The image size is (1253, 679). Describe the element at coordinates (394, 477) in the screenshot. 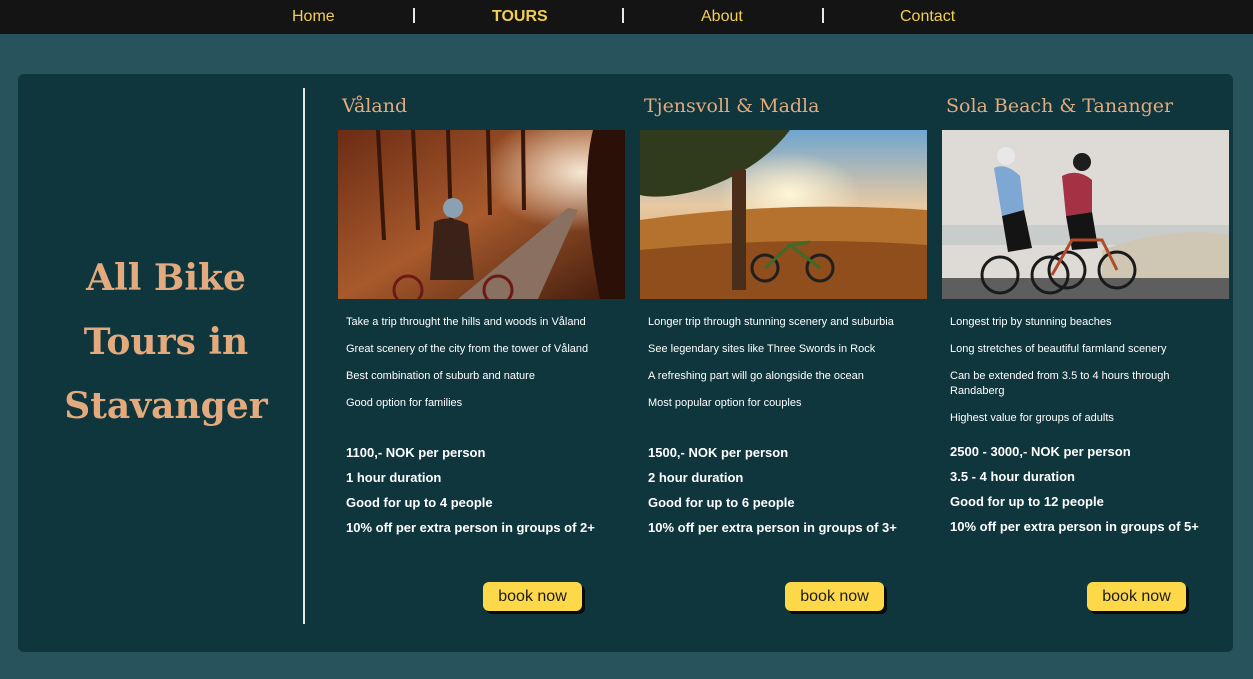

I see `tour-duration: 1 hour duration` at that location.